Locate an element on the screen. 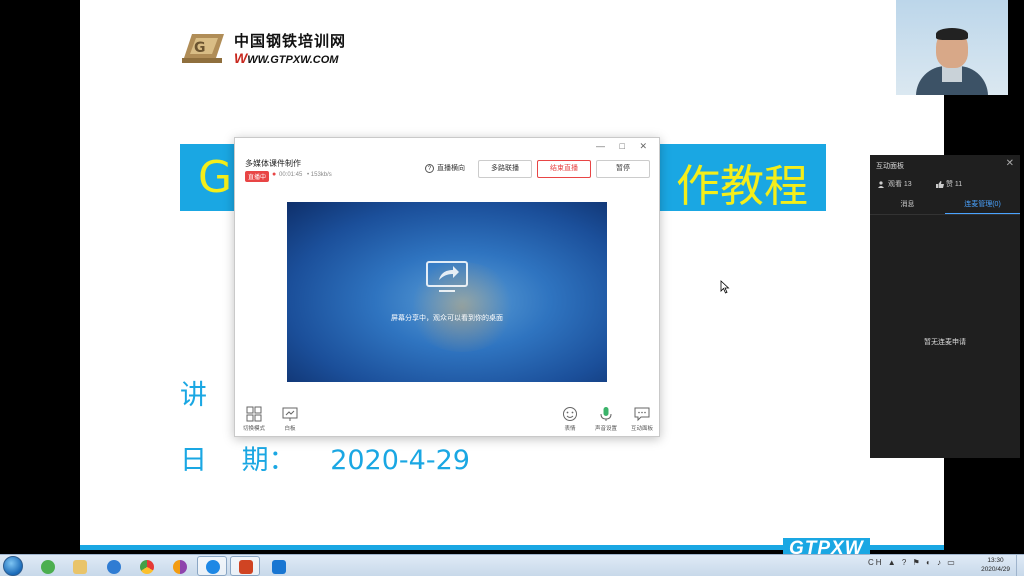 Image resolution: width=1024 pixels, height=576 pixels. window-controls: — □ ✕ is located at coordinates (624, 146).